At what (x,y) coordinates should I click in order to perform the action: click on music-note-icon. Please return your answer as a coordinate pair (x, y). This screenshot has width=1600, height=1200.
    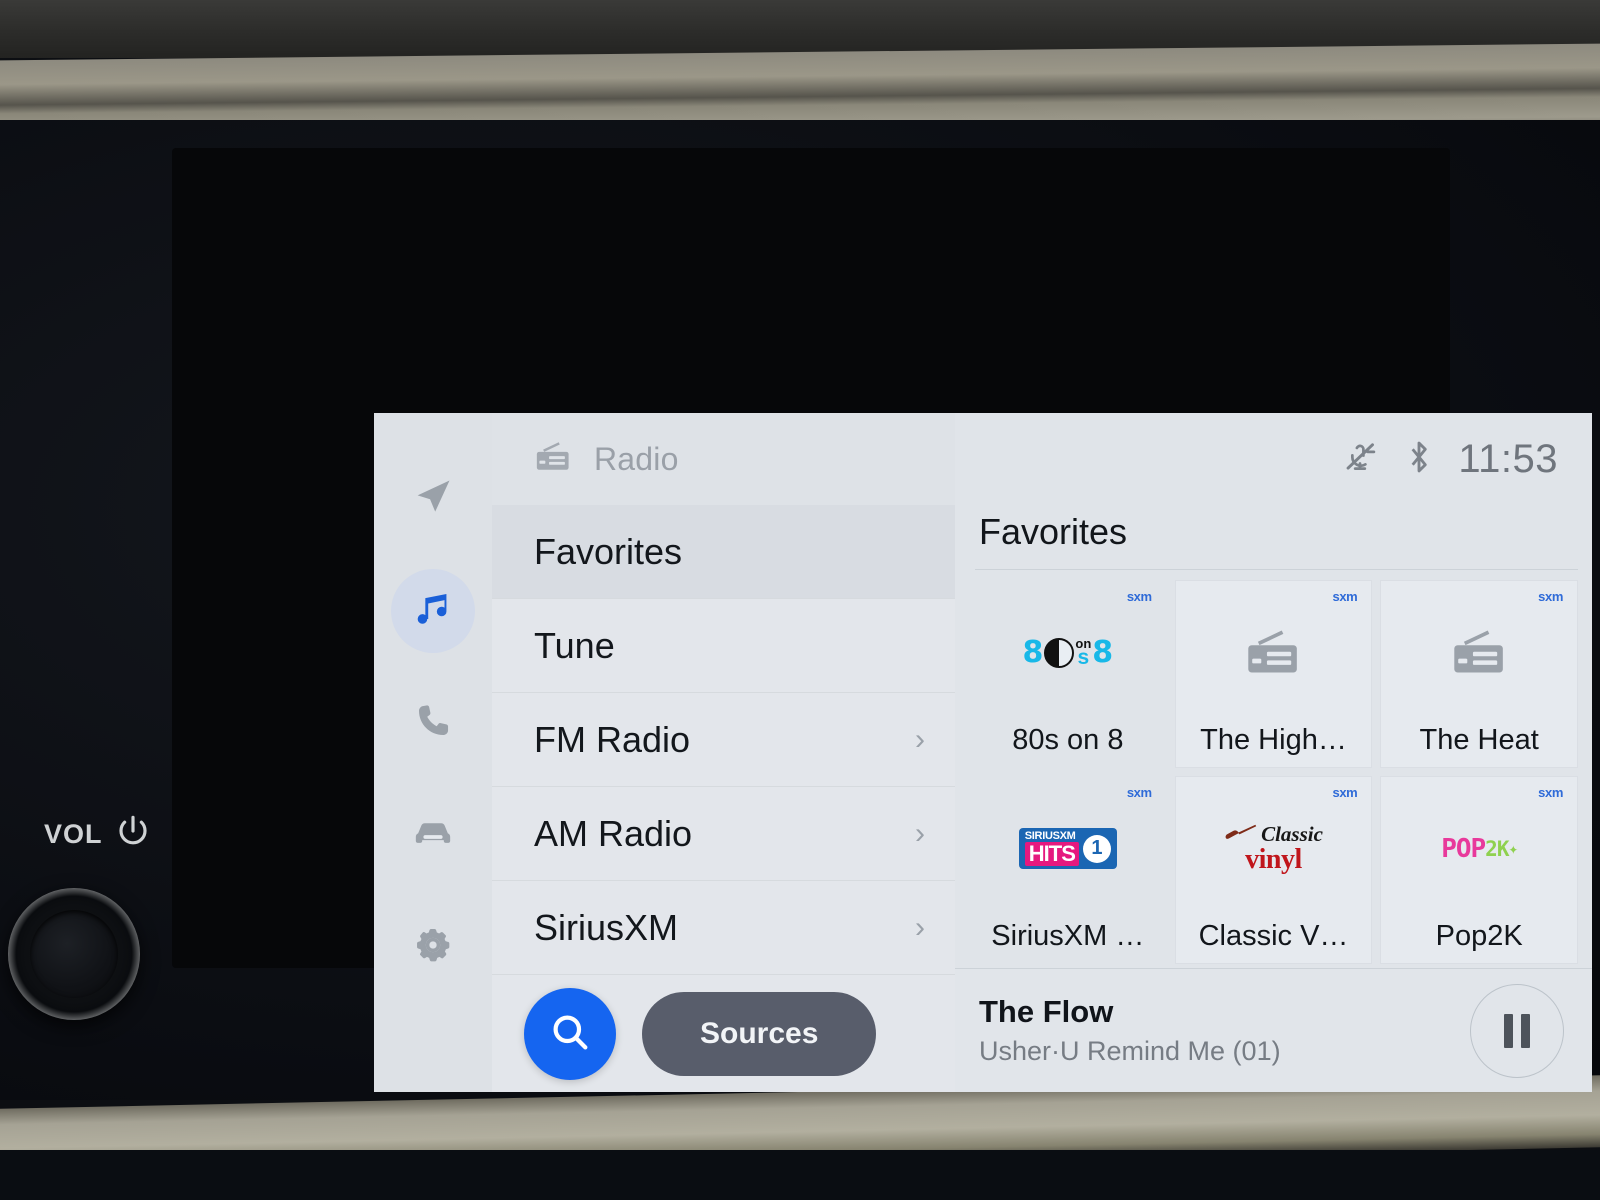
    Looking at the image, I should click on (433, 611).